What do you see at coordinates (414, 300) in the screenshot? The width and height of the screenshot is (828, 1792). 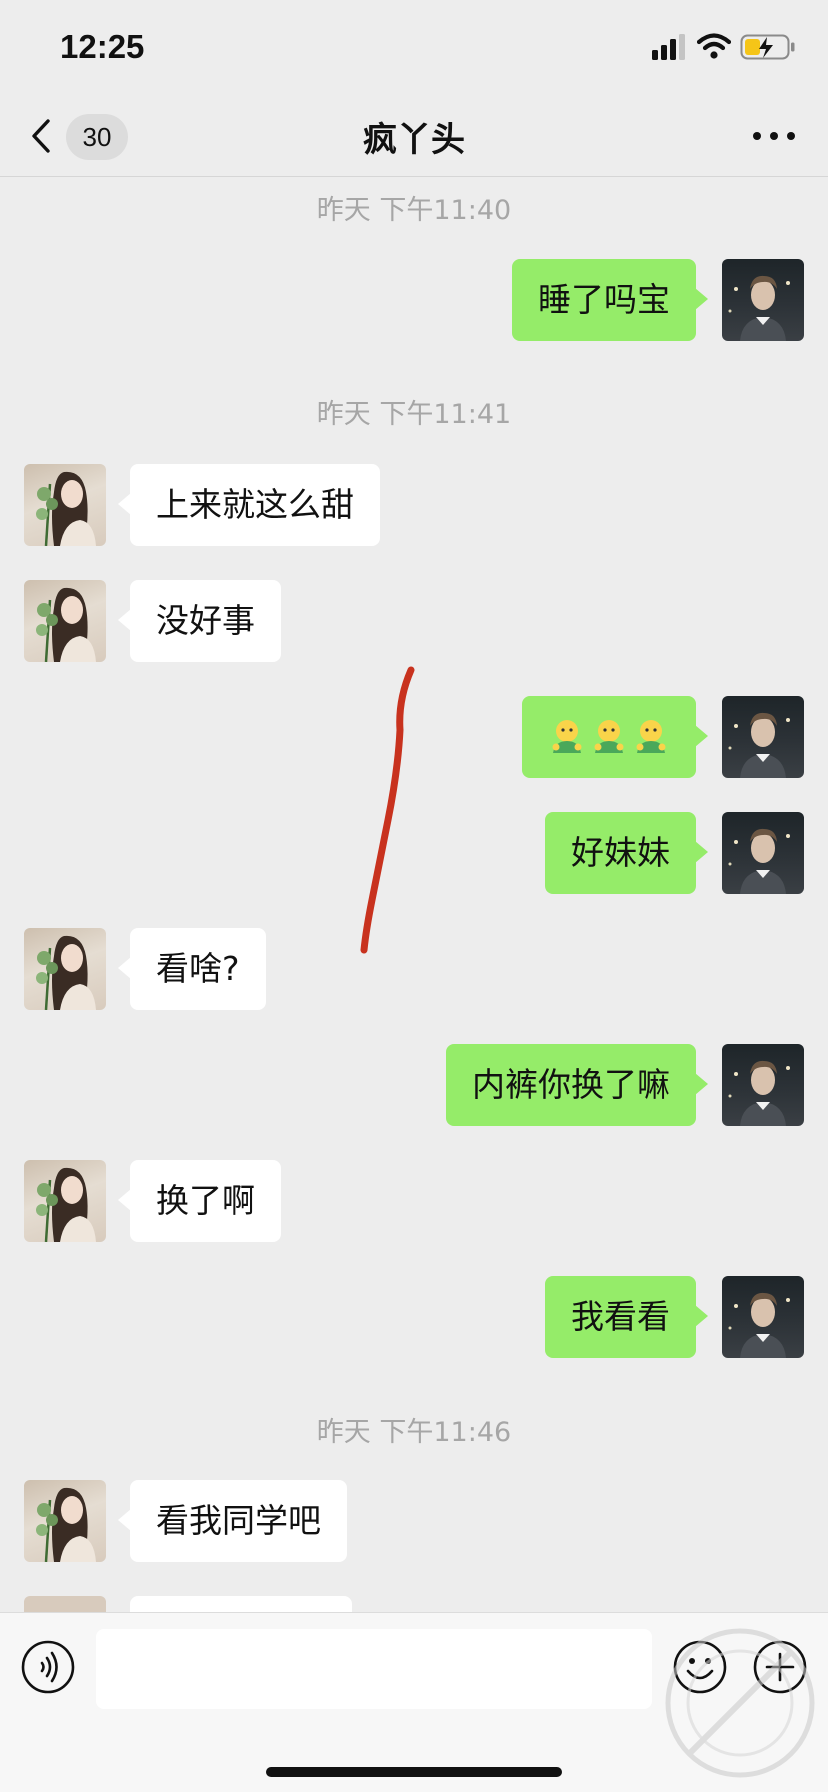 I see `message-row: 睡了吗宝` at bounding box center [414, 300].